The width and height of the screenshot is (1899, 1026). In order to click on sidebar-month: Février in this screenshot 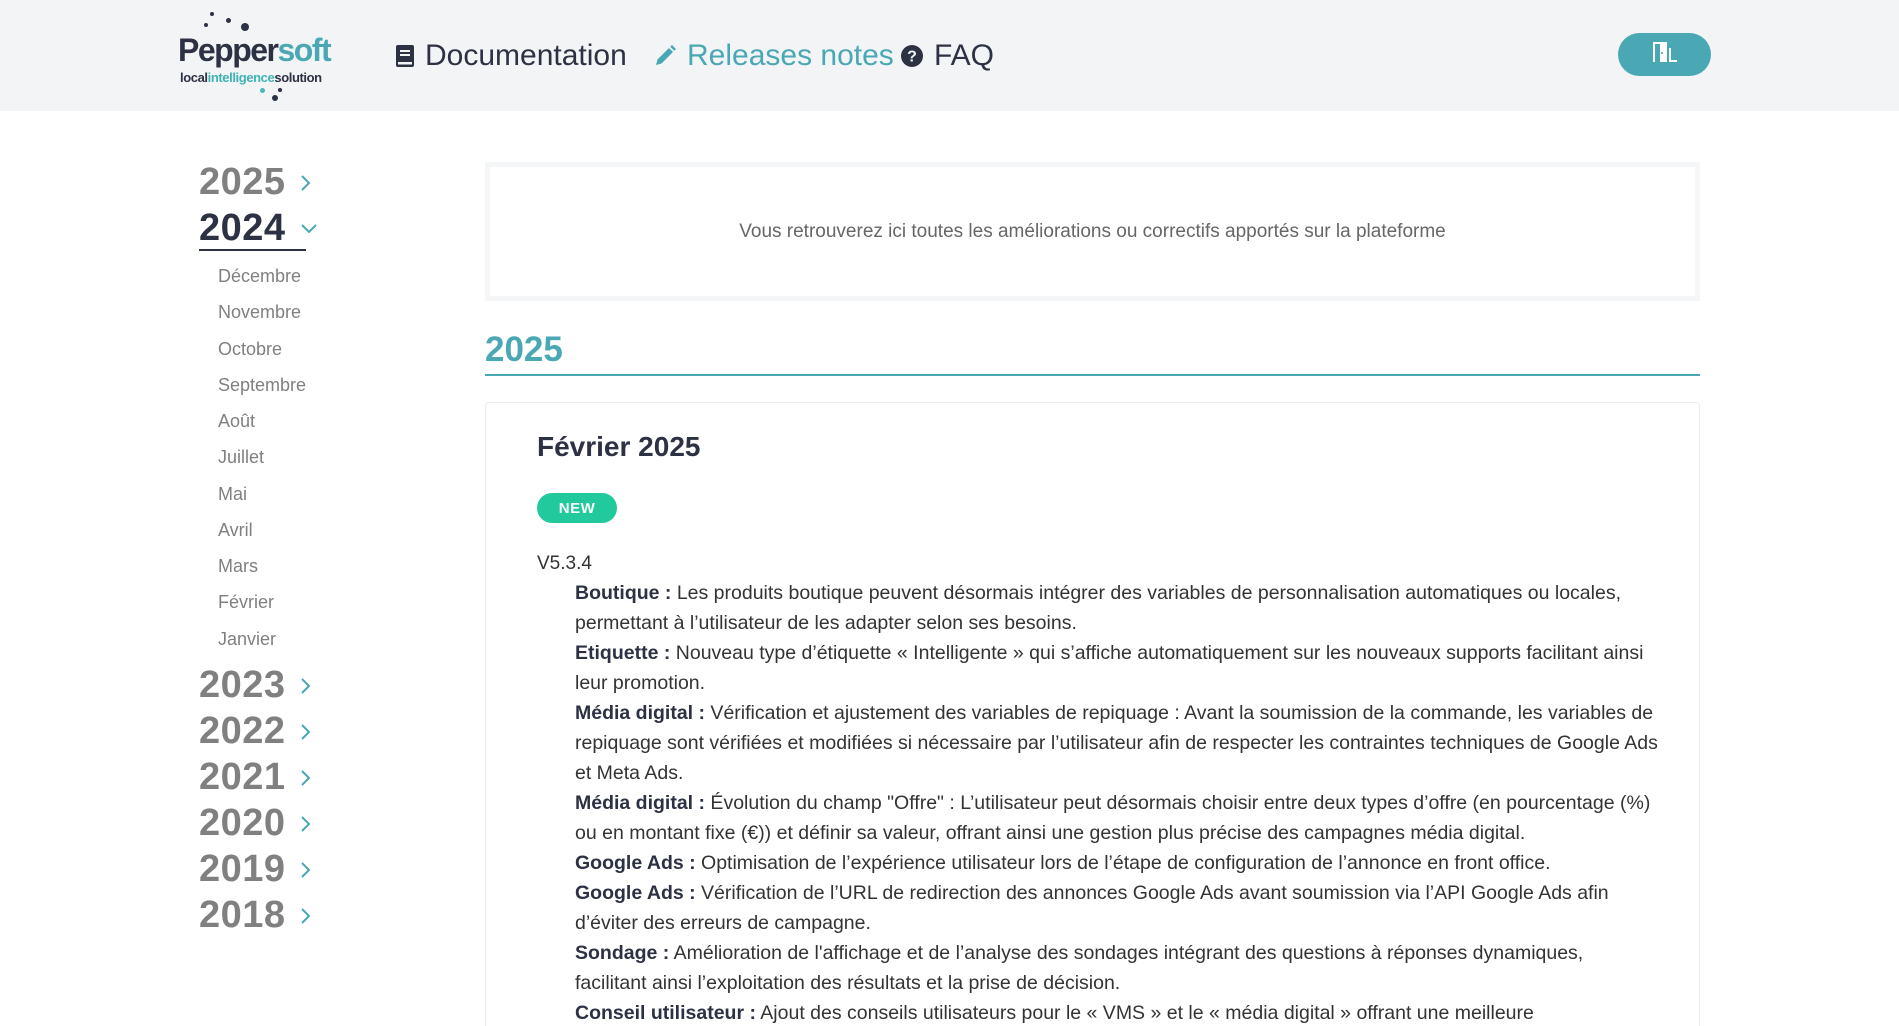, I will do `click(246, 602)`.